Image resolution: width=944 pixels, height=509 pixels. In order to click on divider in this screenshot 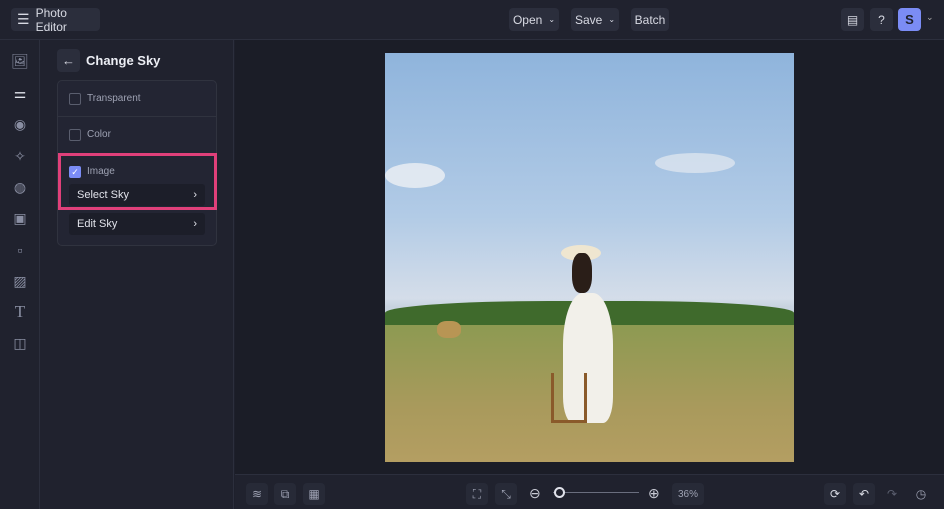, I will do `click(137, 116)`.